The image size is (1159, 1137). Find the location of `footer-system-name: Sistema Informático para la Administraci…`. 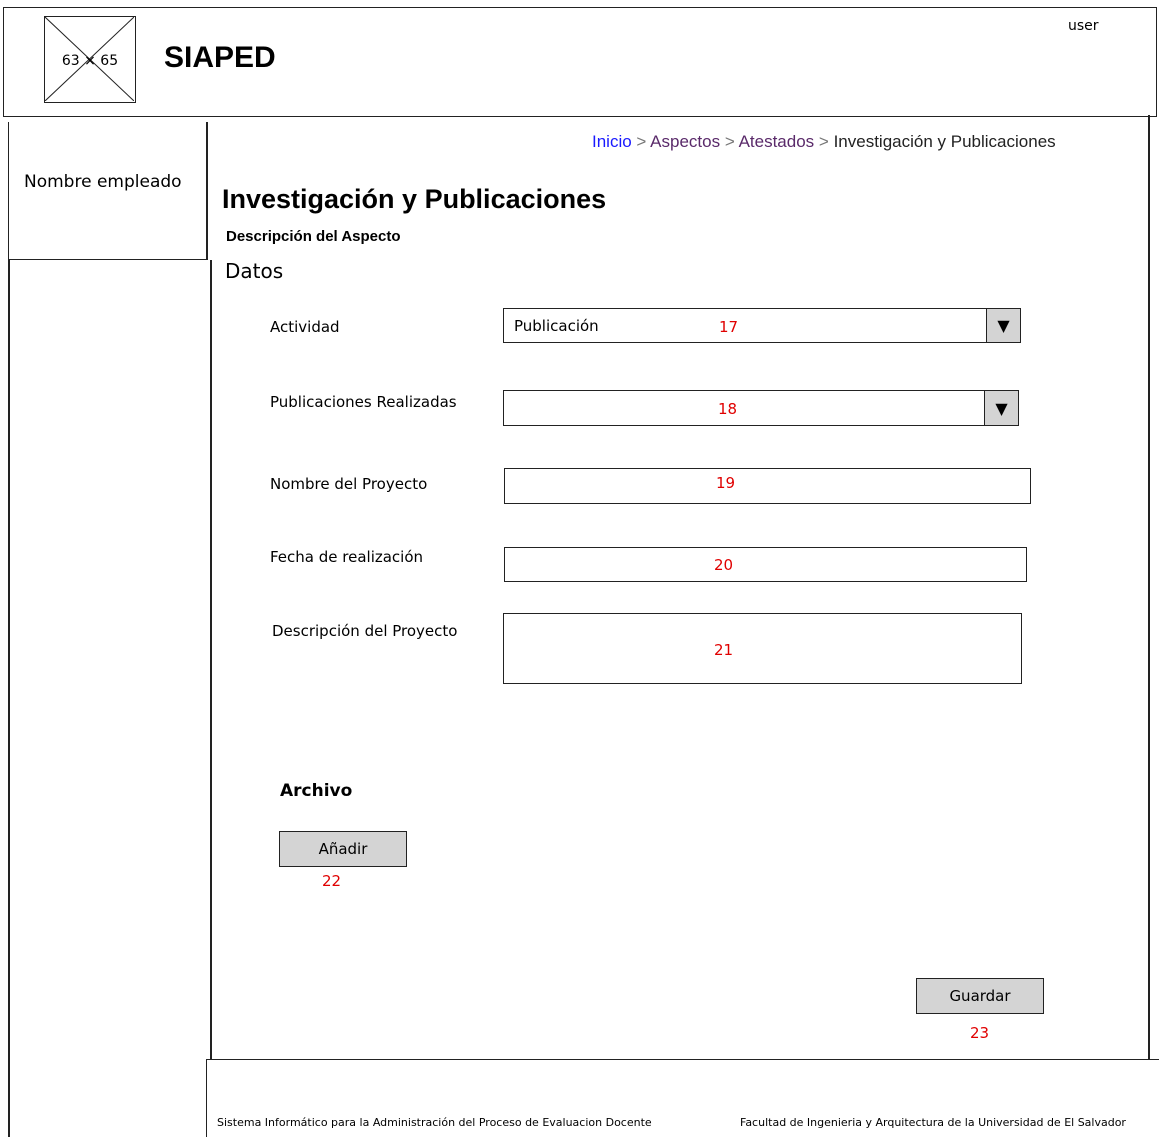

footer-system-name: Sistema Informático para la Administraci… is located at coordinates (434, 1122).